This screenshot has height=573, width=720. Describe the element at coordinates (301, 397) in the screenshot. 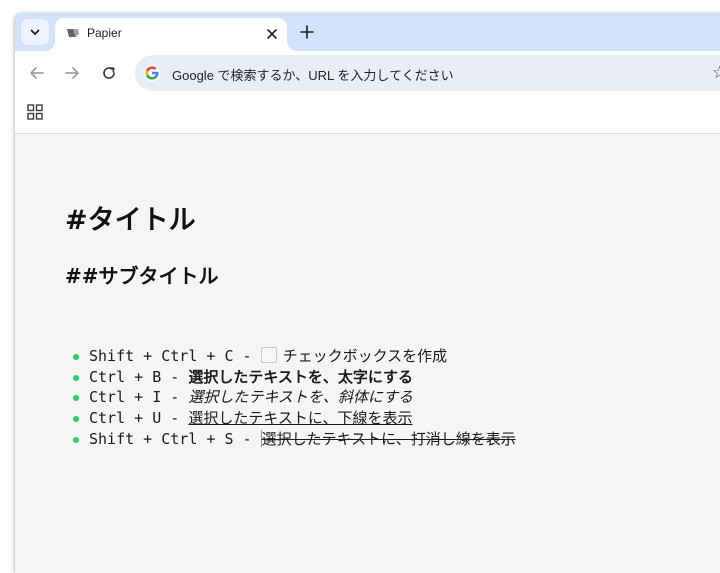

I see `shortcut-description: 選択したテキストを、斜体にする` at that location.